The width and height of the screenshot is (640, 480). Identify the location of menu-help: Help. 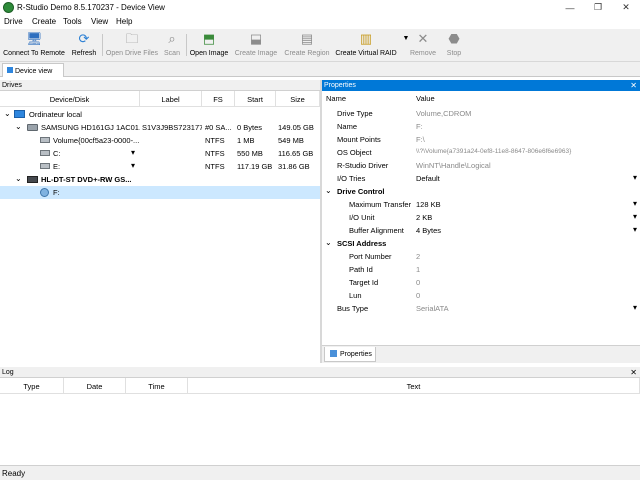
(124, 21).